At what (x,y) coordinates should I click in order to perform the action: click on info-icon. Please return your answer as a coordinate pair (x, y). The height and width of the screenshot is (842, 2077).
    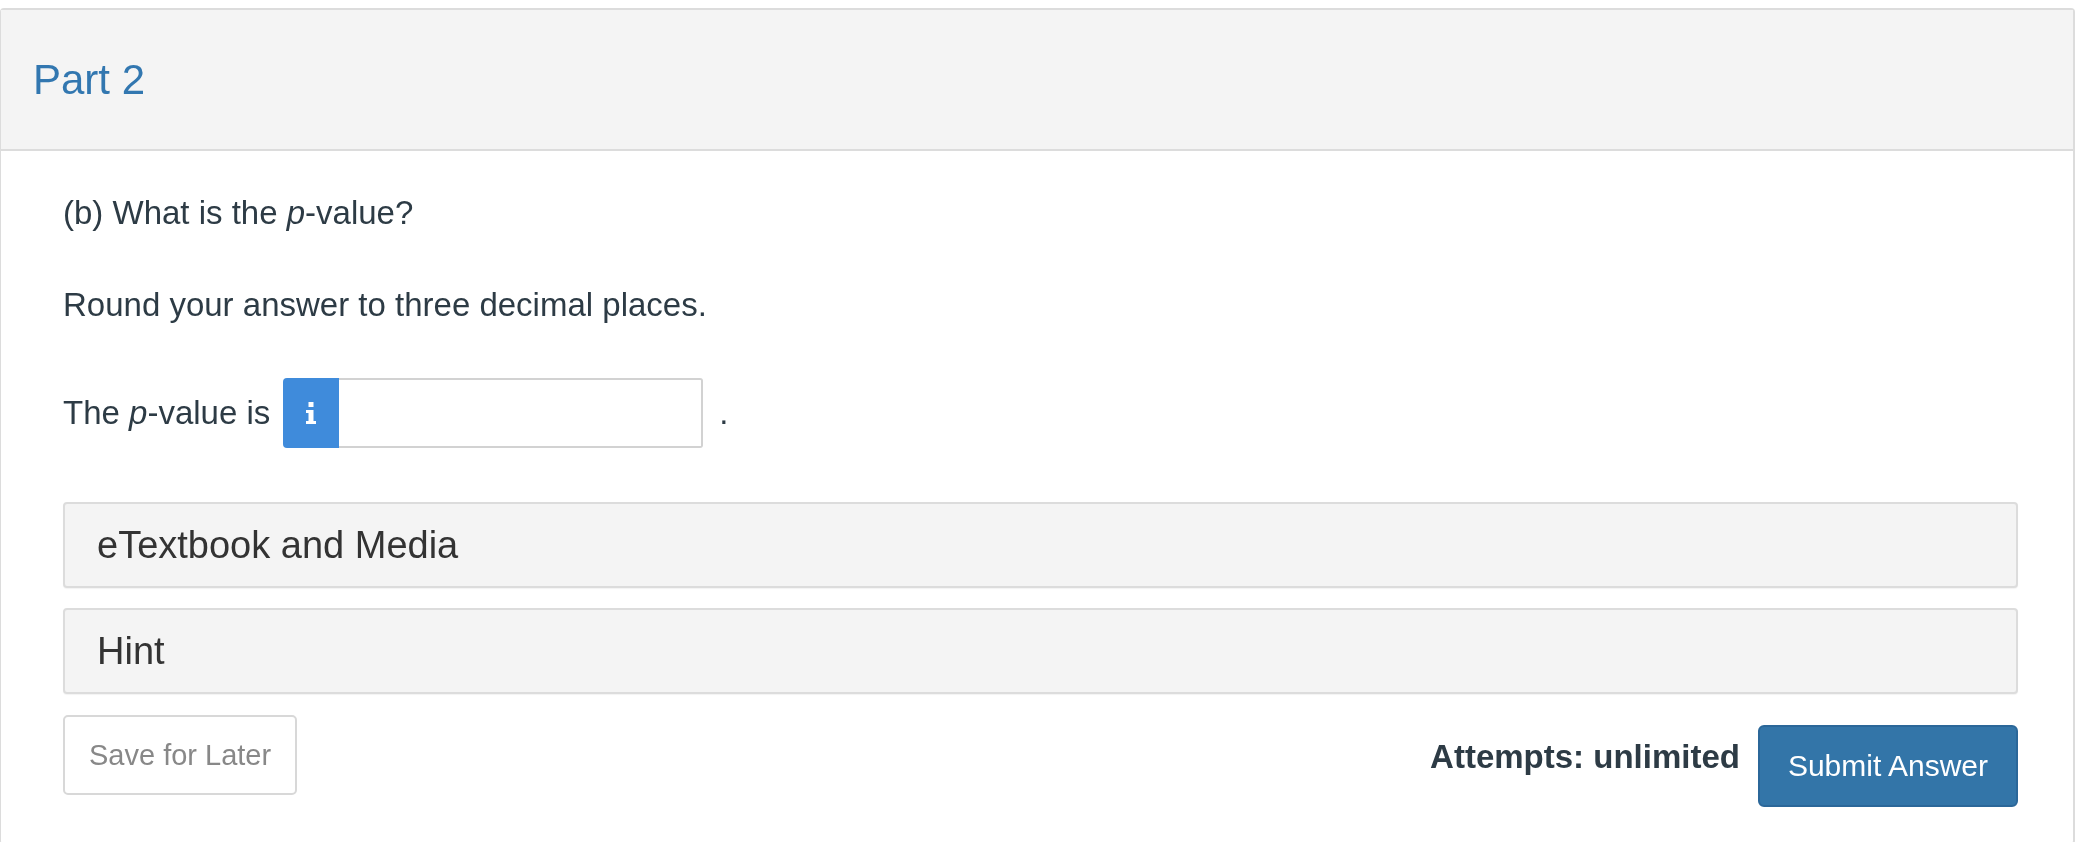
    Looking at the image, I should click on (311, 413).